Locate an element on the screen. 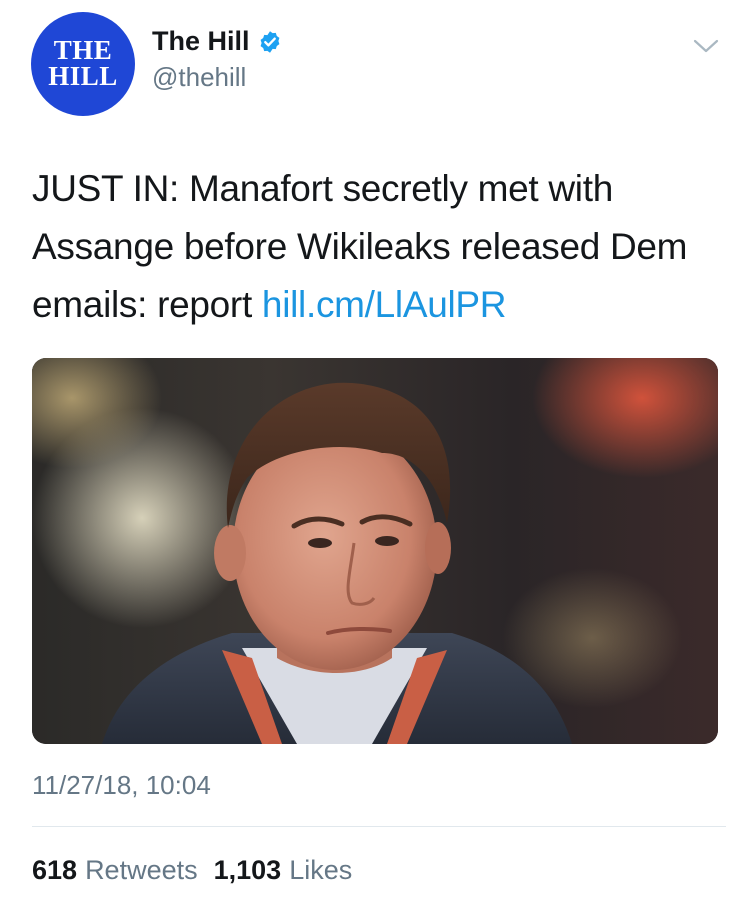 The image size is (749, 914). chevron-down-icon is located at coordinates (706, 46).